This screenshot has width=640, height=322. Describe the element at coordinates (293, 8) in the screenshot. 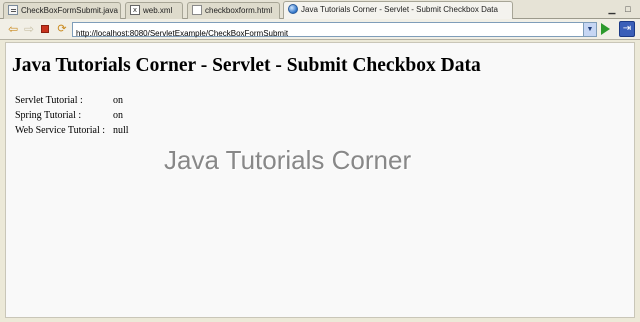

I see `globe-icon` at that location.